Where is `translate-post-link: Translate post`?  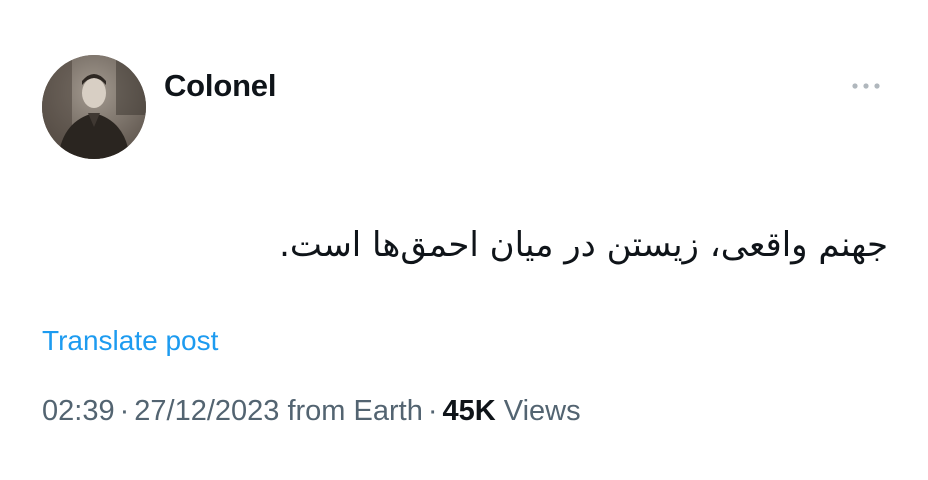 translate-post-link: Translate post is located at coordinates (130, 341).